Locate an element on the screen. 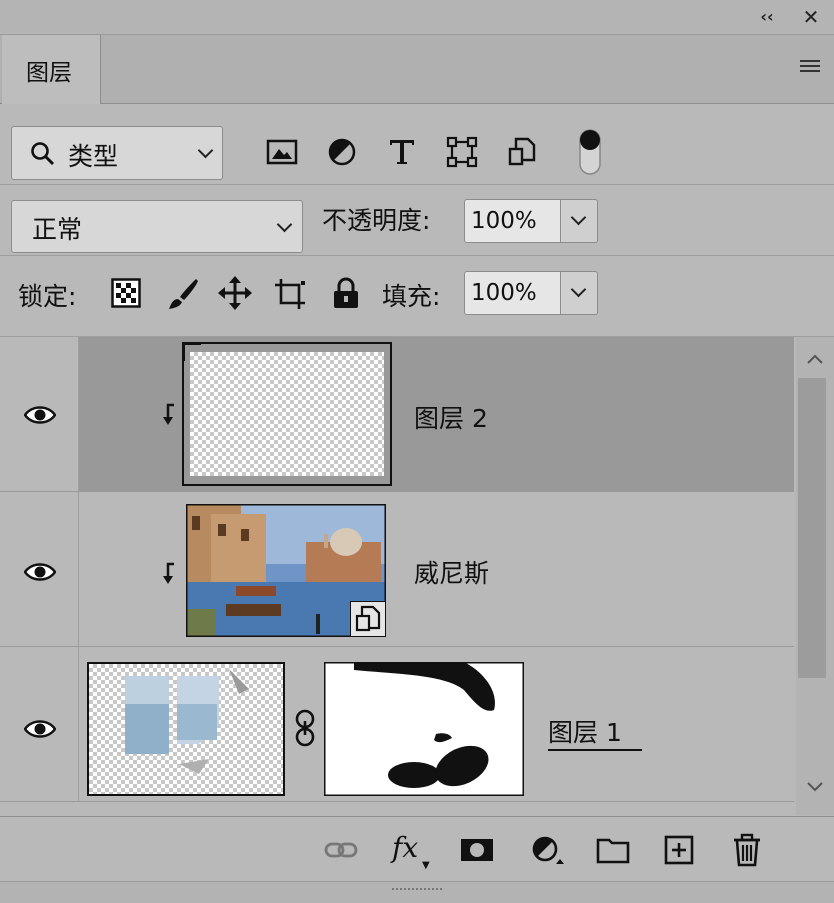  add-mask-icon is located at coordinates (477, 850).